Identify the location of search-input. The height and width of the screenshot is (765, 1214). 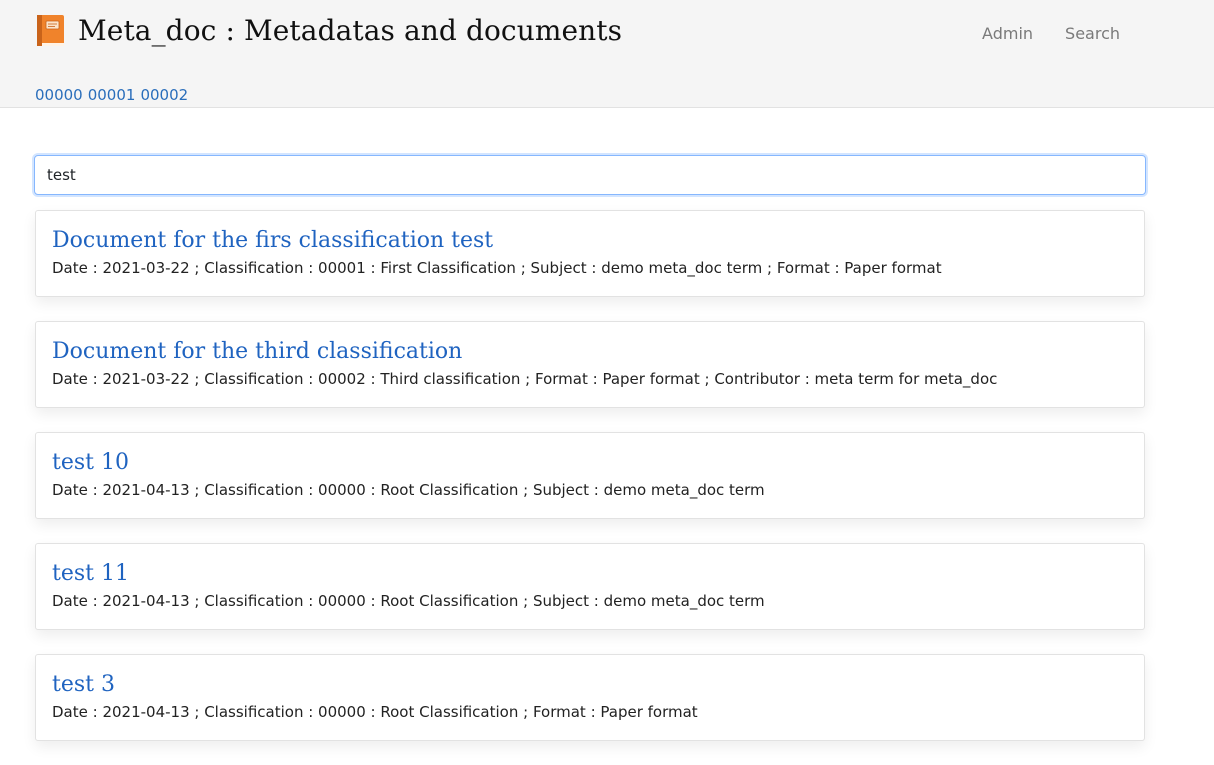
(590, 175).